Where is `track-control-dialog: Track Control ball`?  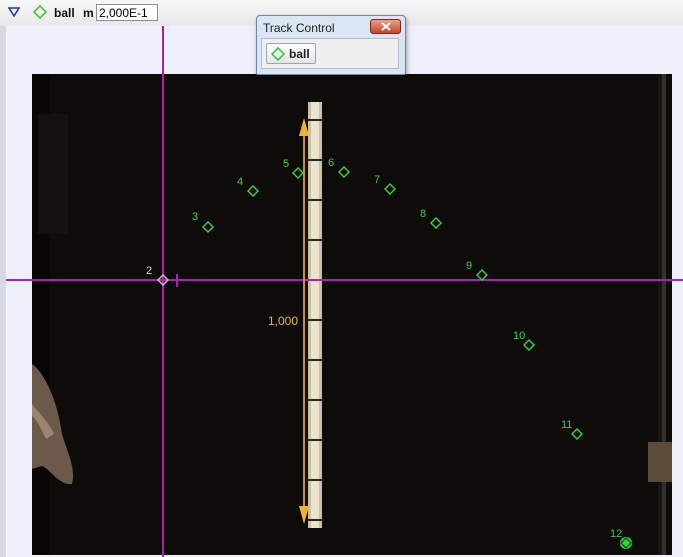
track-control-dialog: Track Control ball is located at coordinates (331, 45).